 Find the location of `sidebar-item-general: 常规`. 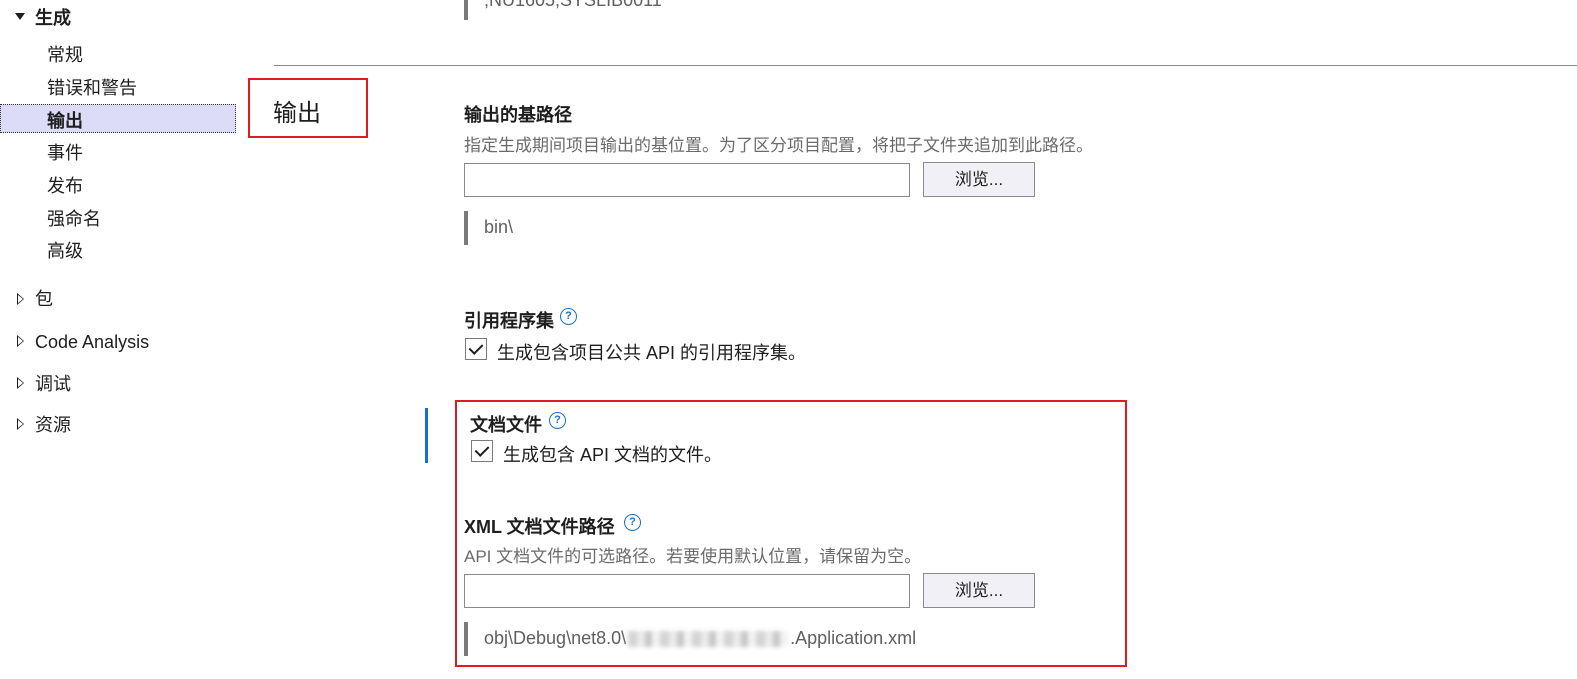

sidebar-item-general: 常规 is located at coordinates (65, 55).